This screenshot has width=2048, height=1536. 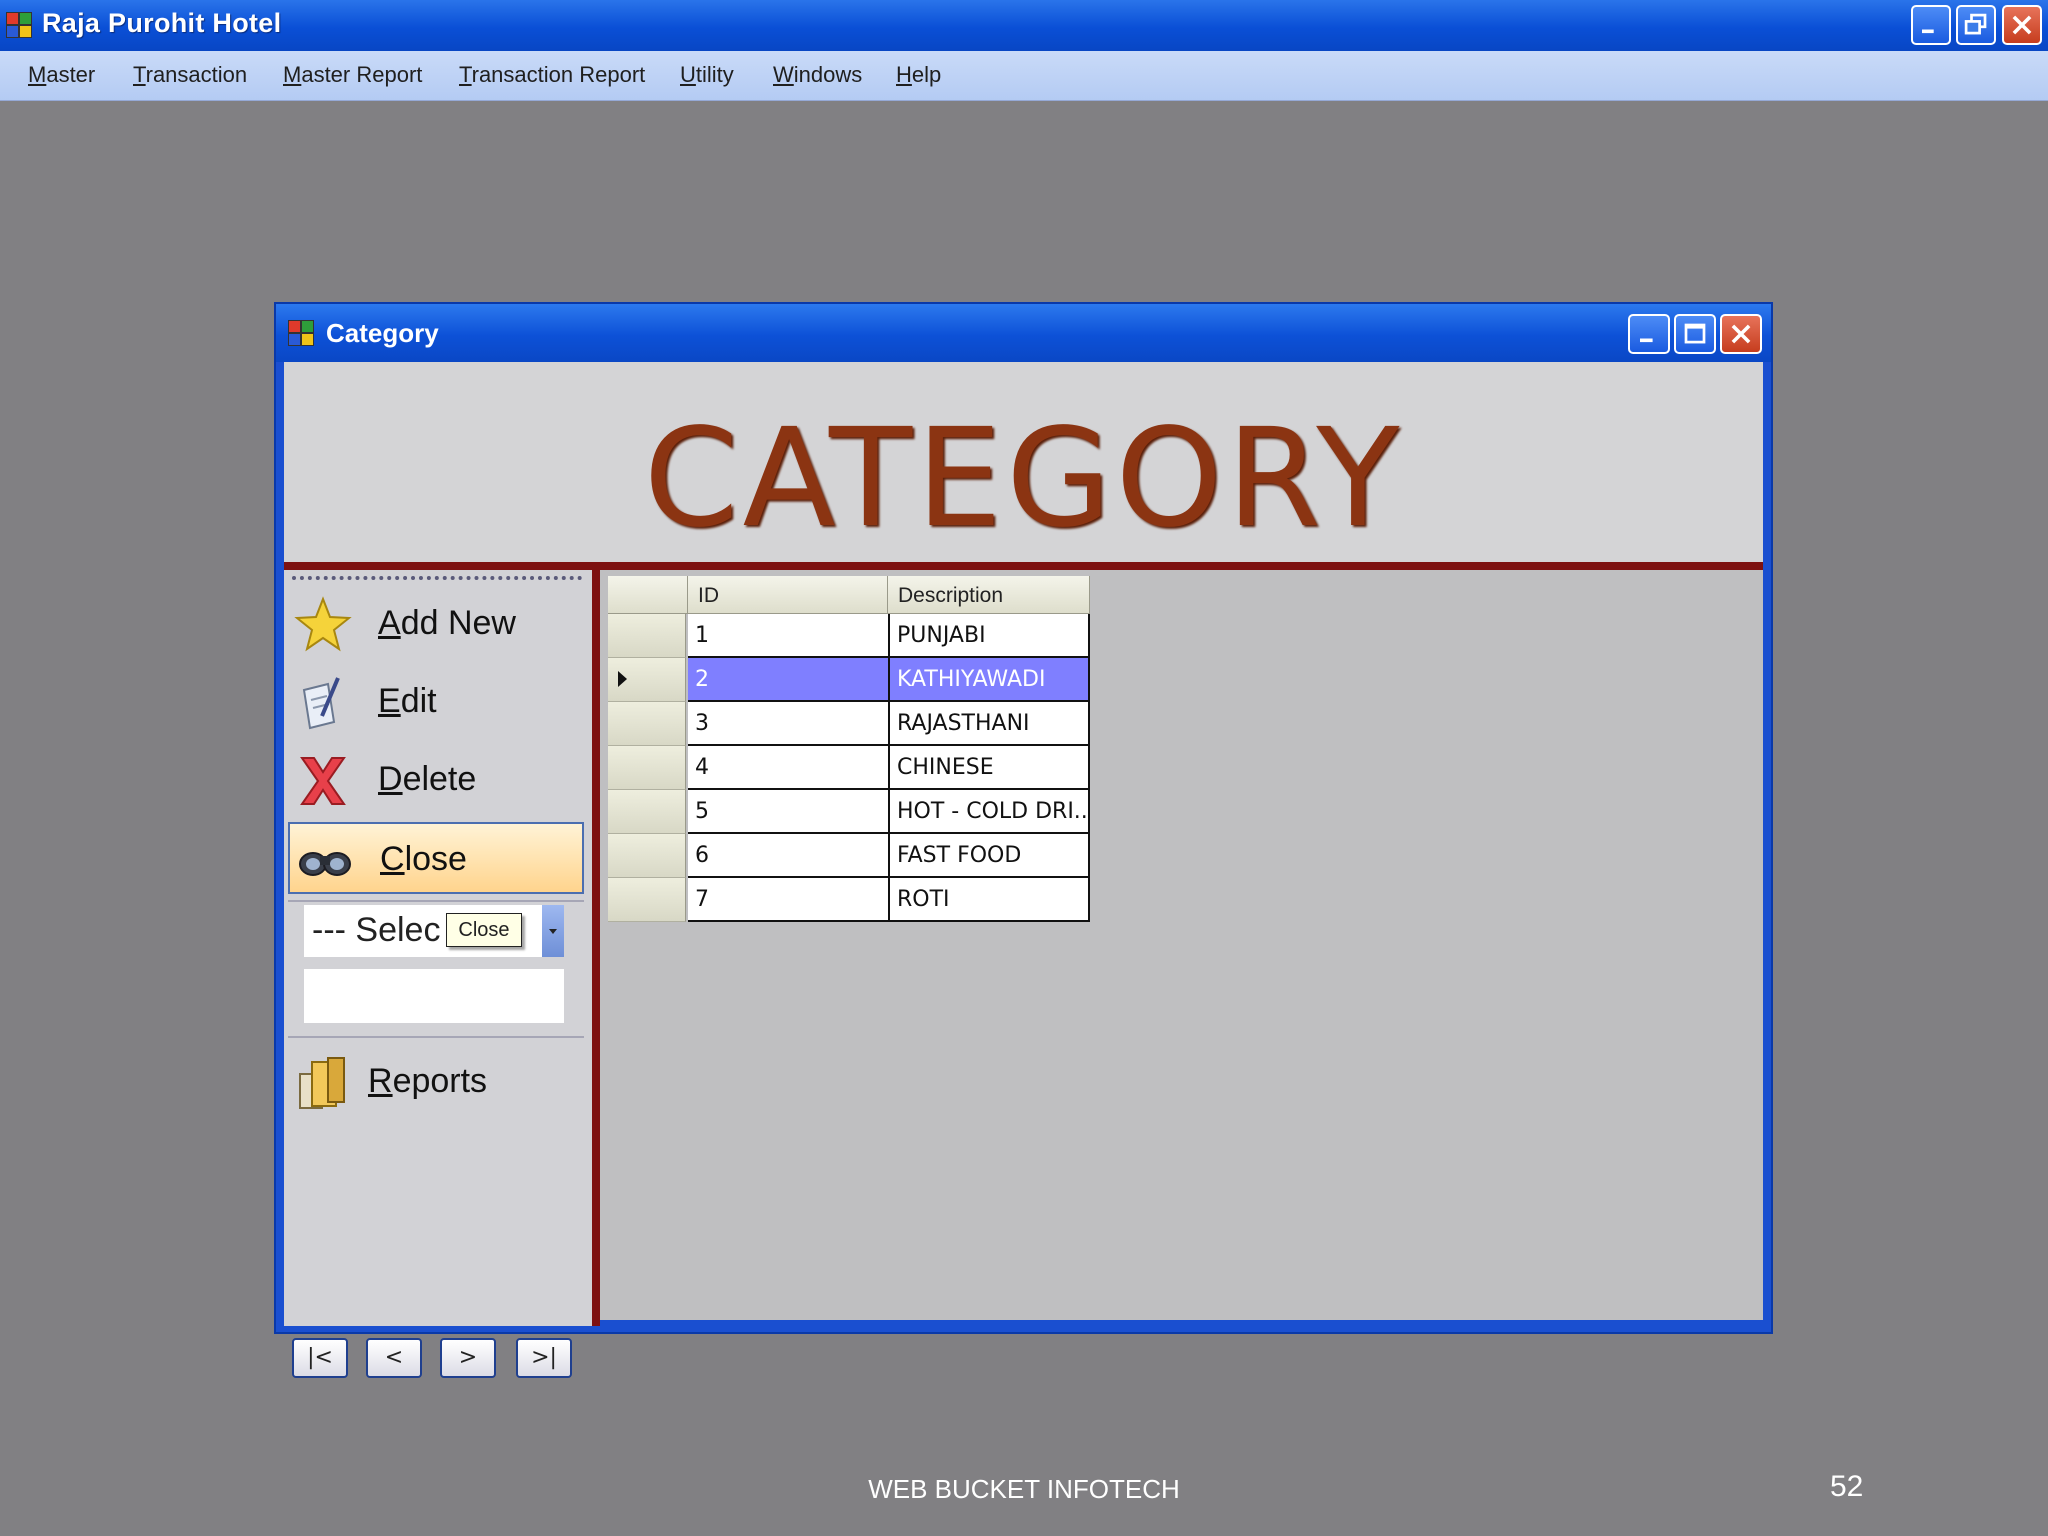 What do you see at coordinates (788, 595) in the screenshot?
I see `column-header-id: ID` at bounding box center [788, 595].